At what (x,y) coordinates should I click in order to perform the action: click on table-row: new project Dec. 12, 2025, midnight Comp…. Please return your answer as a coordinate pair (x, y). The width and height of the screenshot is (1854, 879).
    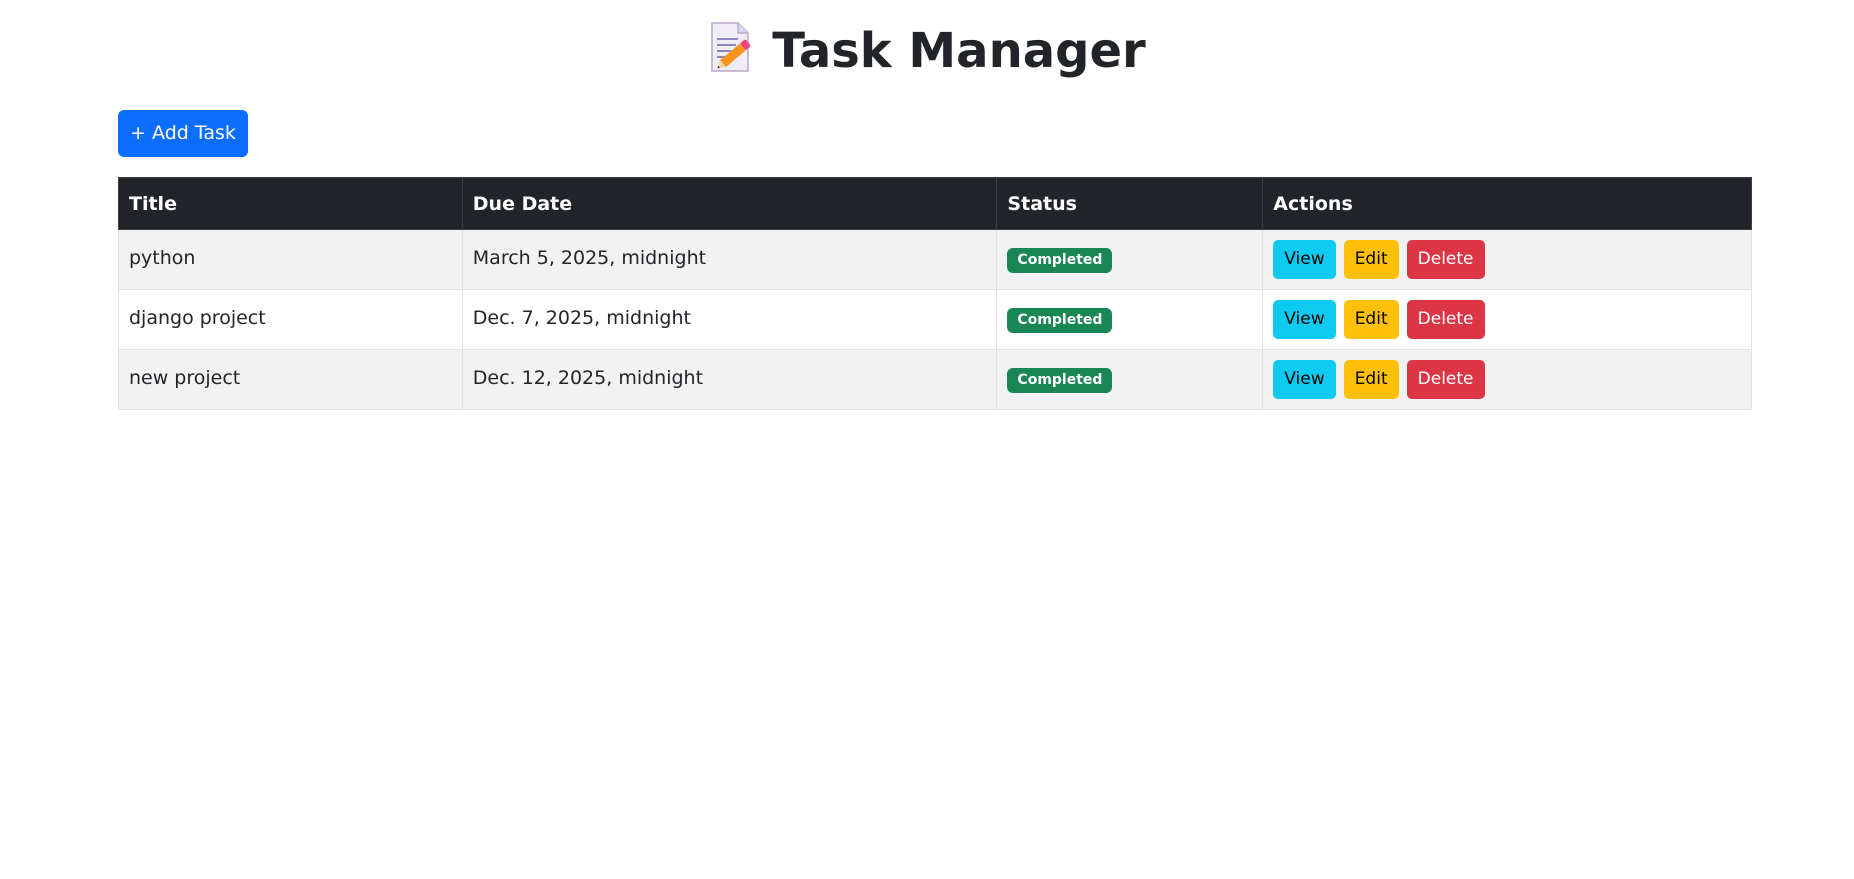
    Looking at the image, I should click on (935, 379).